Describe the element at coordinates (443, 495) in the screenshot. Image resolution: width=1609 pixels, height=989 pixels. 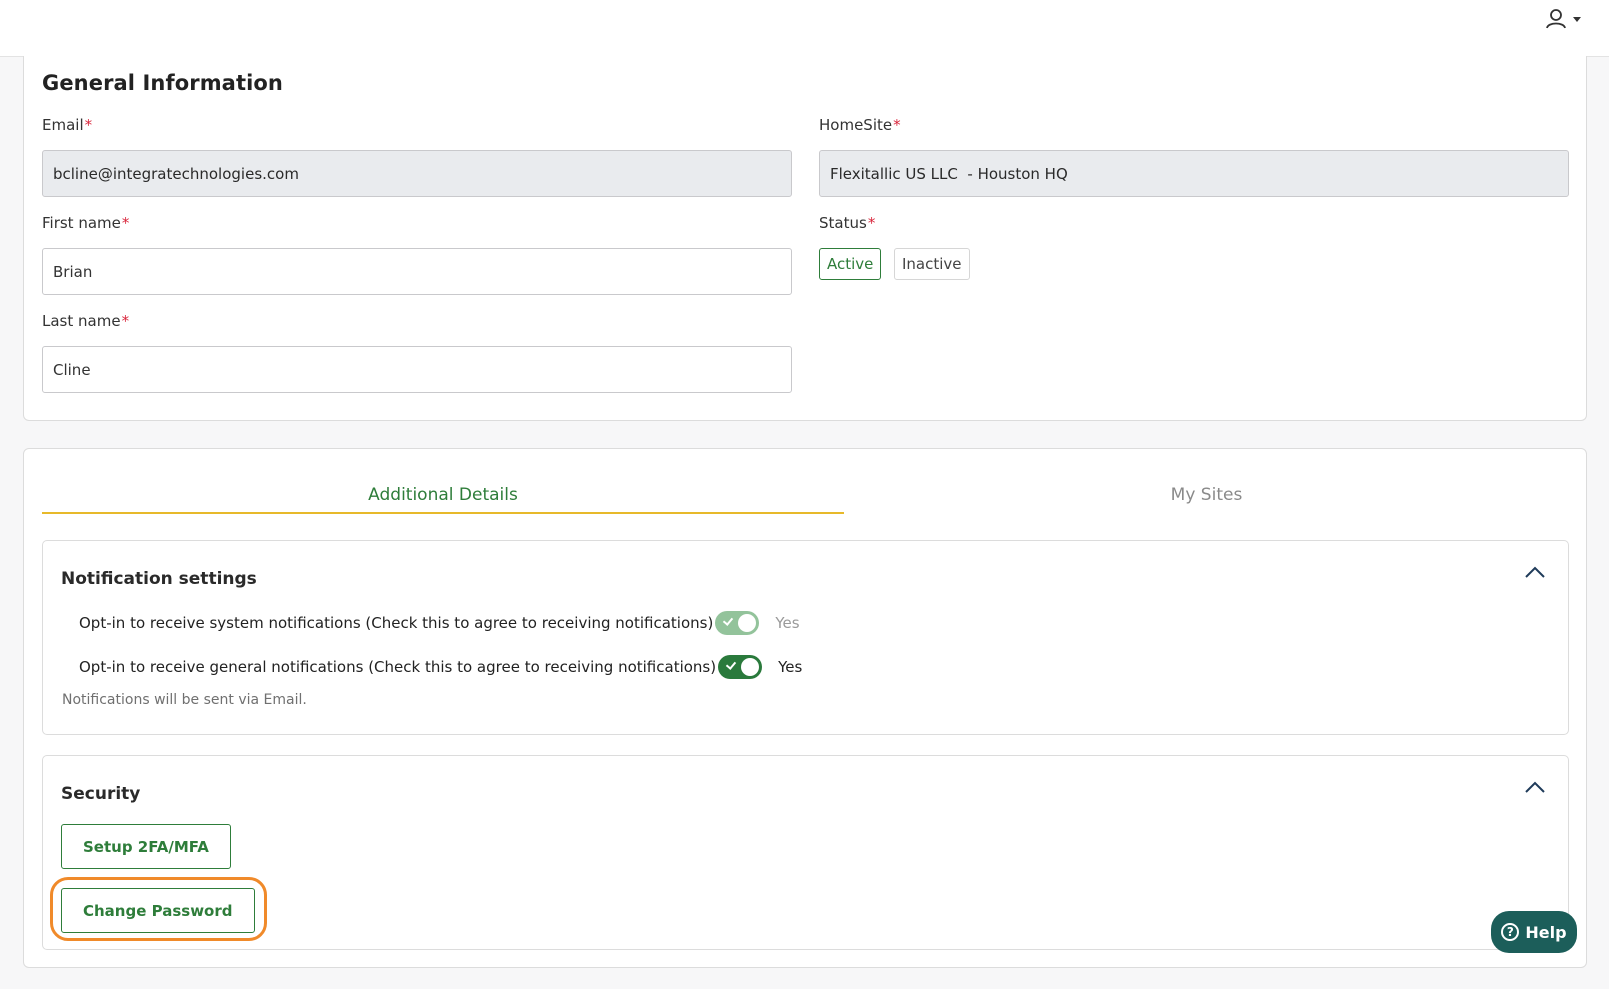
I see `tab-additional-details: Additional Details` at that location.